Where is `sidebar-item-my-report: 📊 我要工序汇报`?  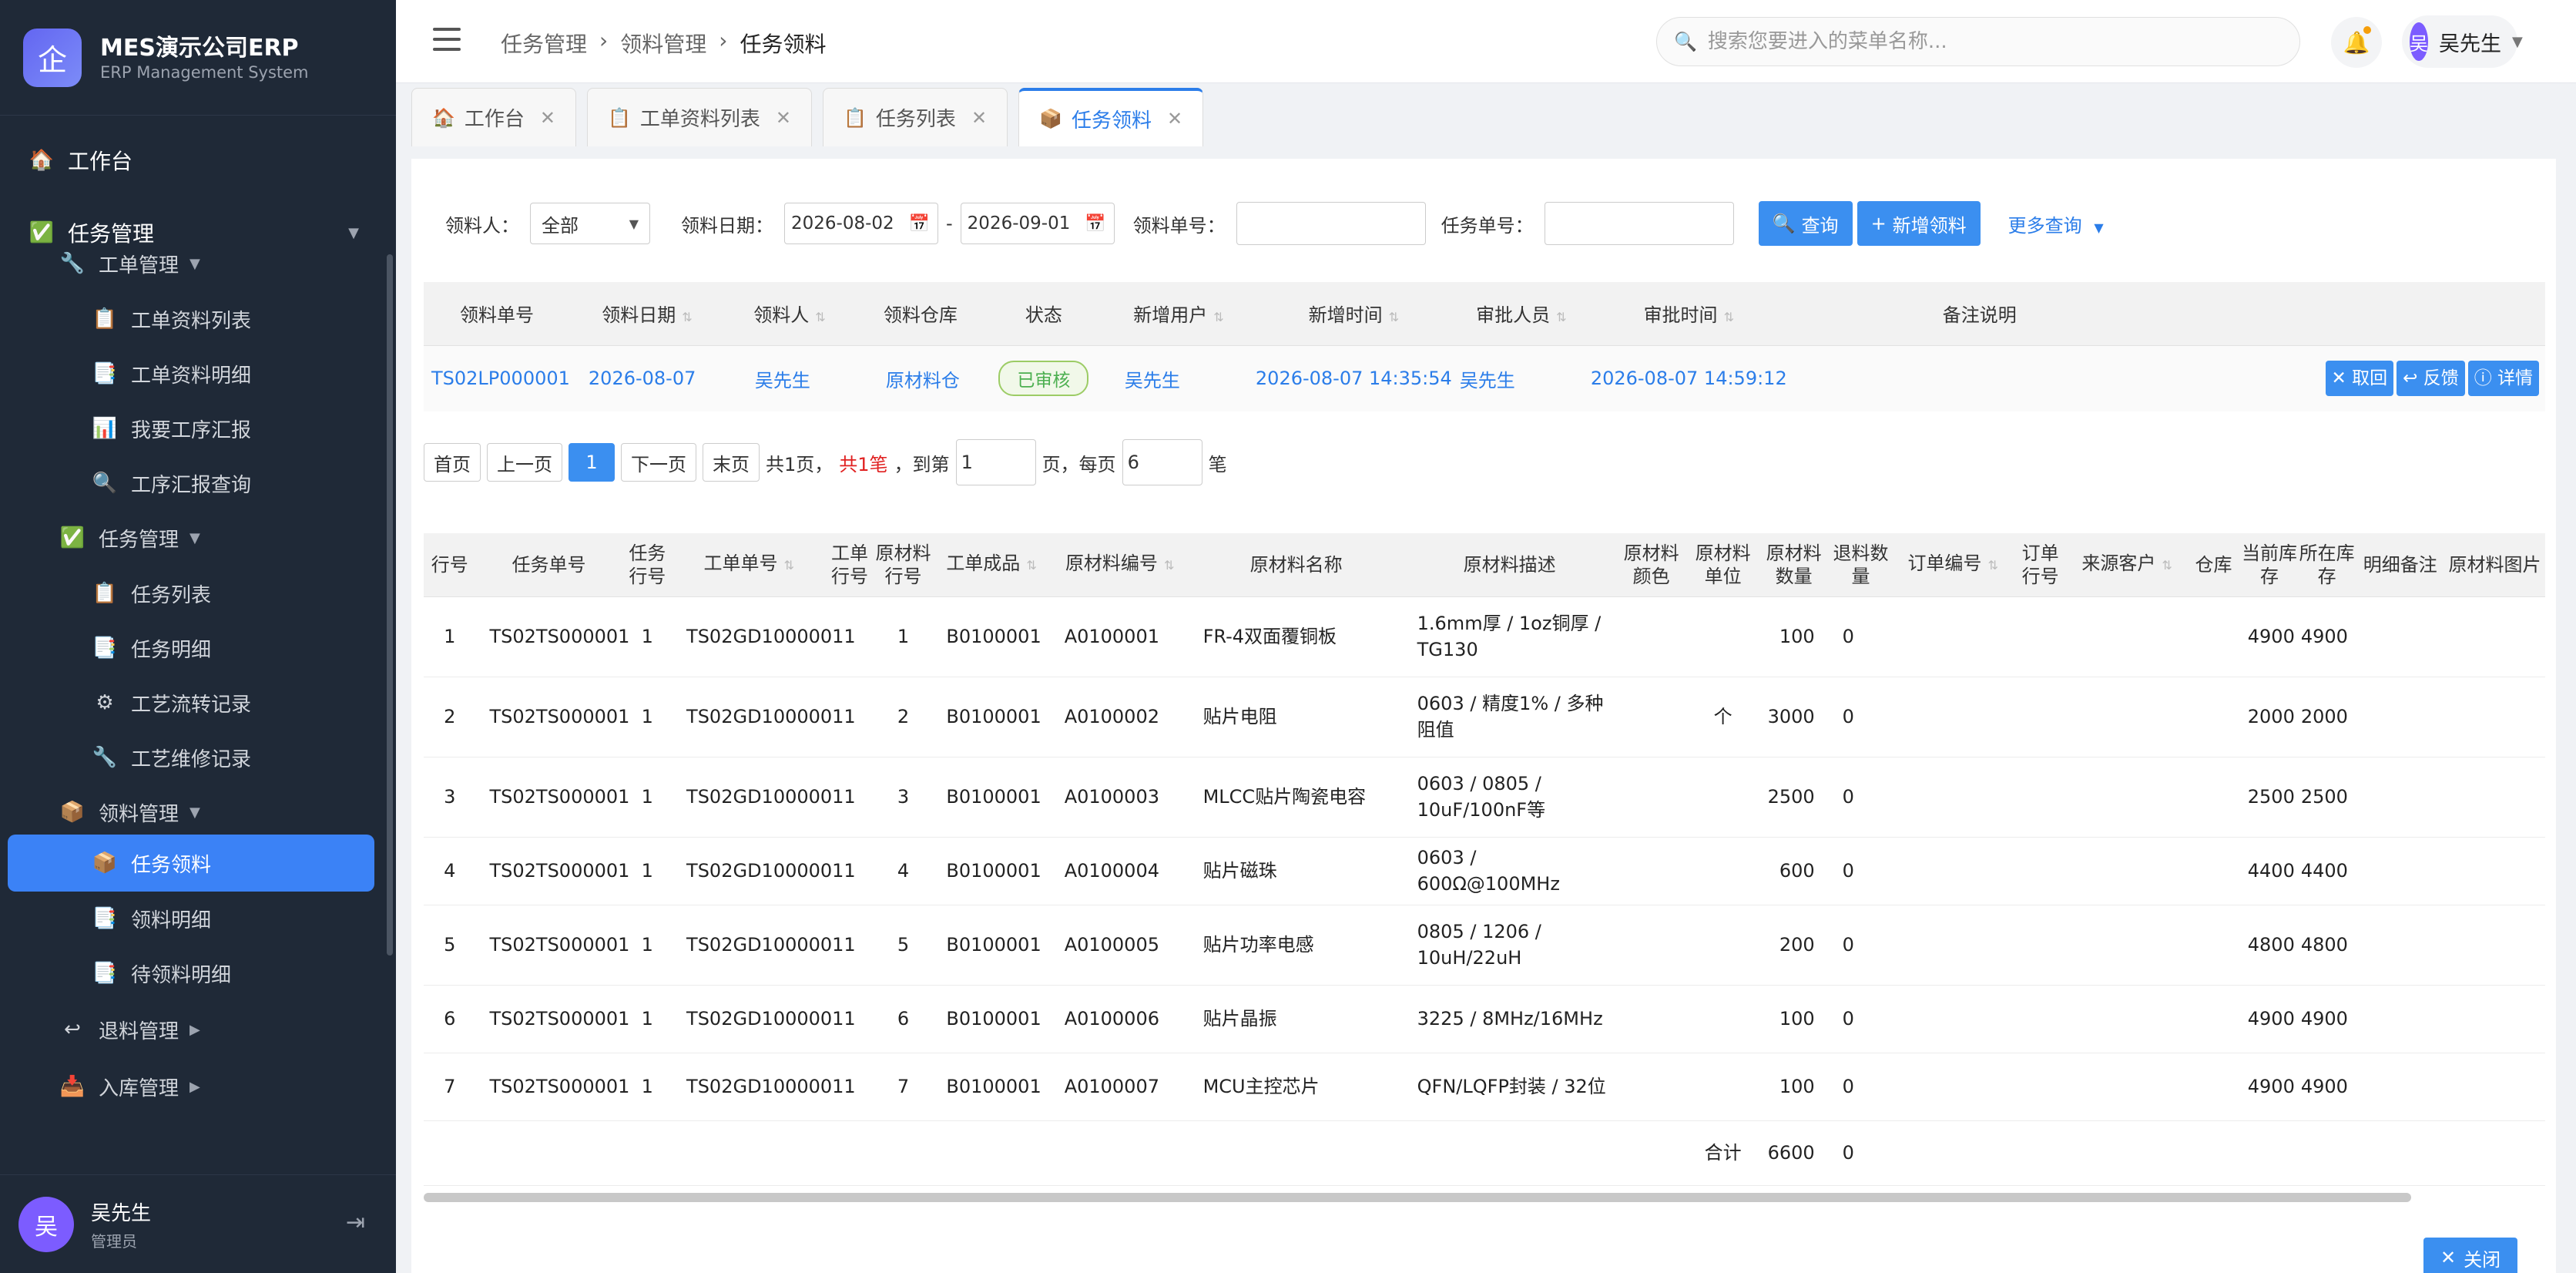
sidebar-item-my-report: 📊 我要工序汇报 is located at coordinates (171, 428).